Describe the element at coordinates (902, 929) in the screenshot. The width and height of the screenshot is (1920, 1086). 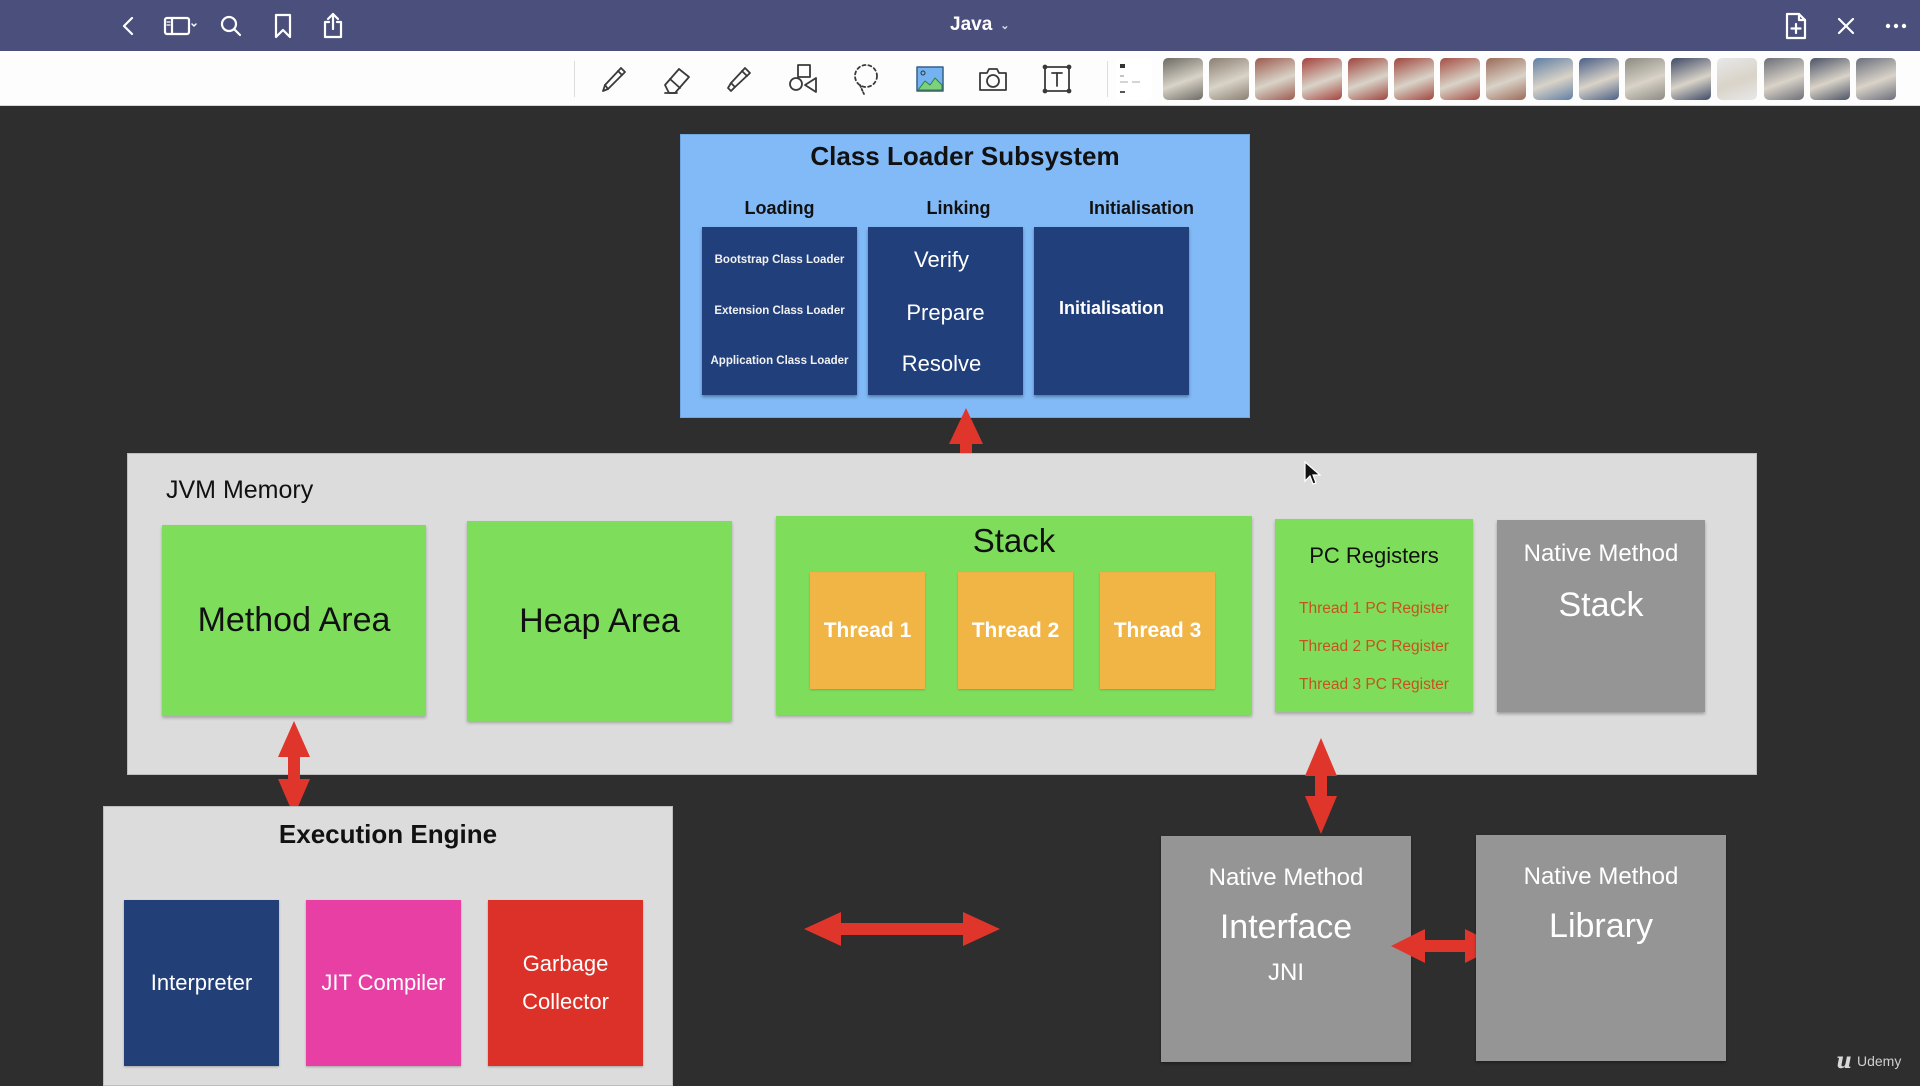
I see `arrow-execution-engine-native-interface` at that location.